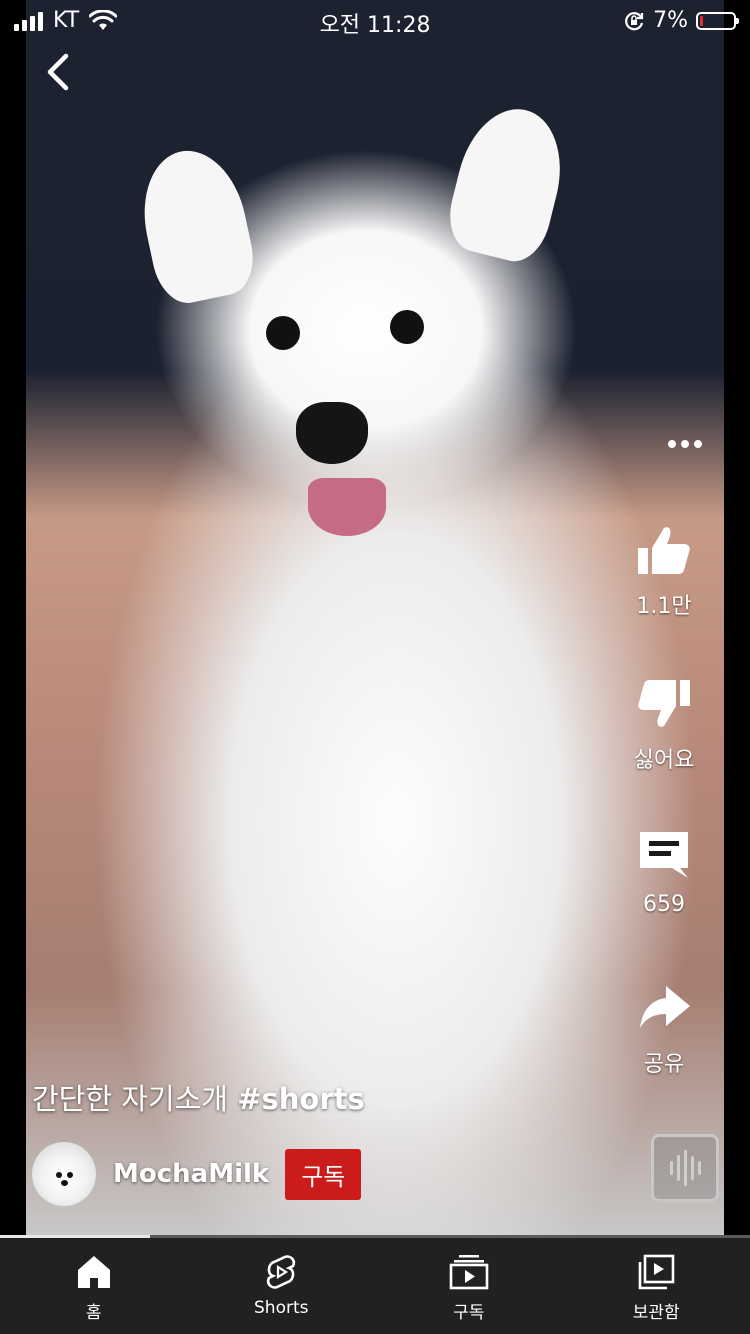  What do you see at coordinates (281, 1308) in the screenshot?
I see `nav-shorts-label: Shorts` at bounding box center [281, 1308].